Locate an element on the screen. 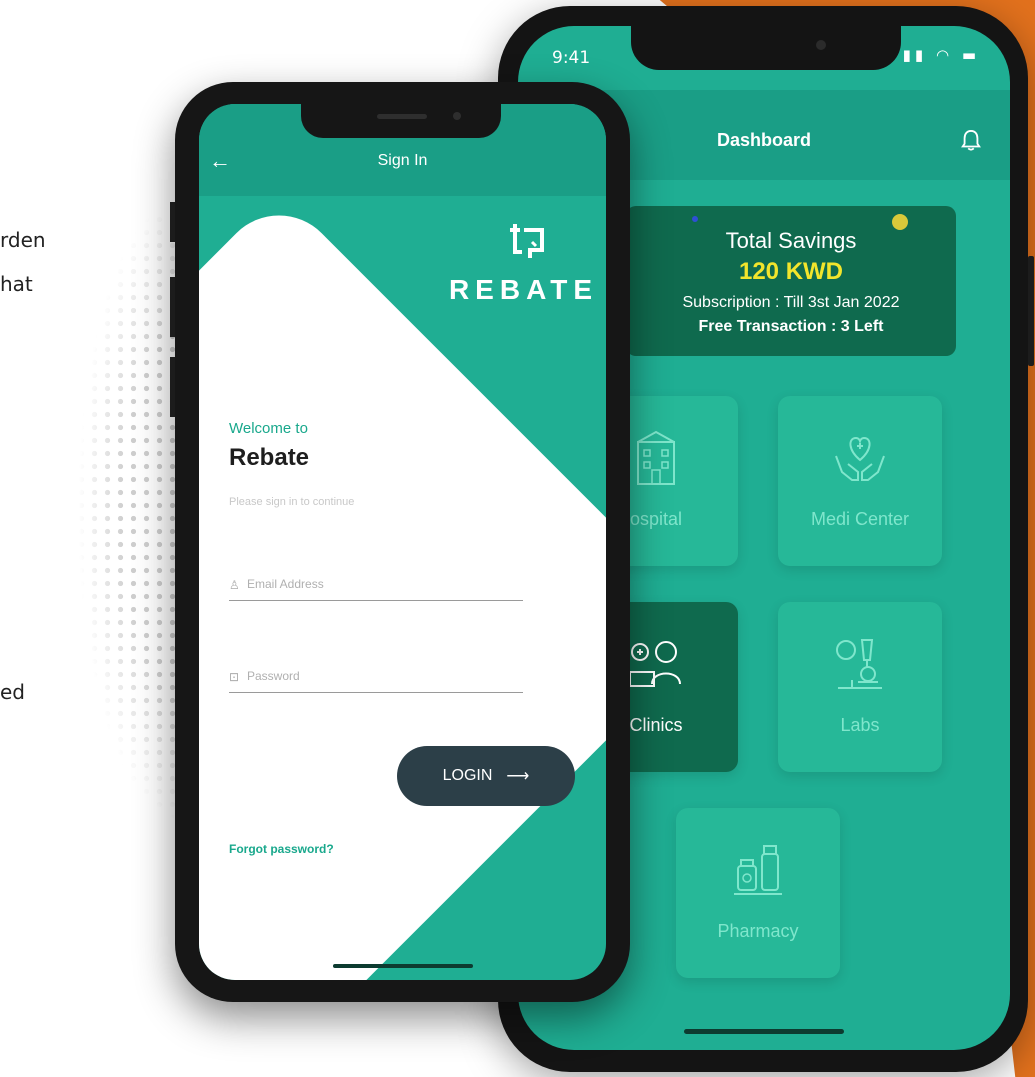 Image resolution: width=1035 pixels, height=1077 pixels. tile-pharmacy: Pharmacy is located at coordinates (758, 893).